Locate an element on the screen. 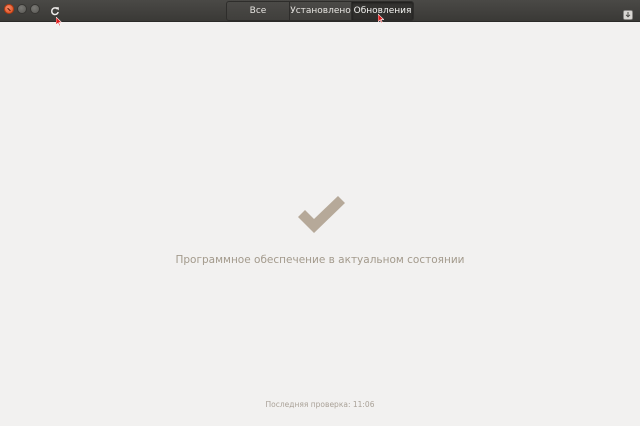 Image resolution: width=640 pixels, height=426 pixels. download-button is located at coordinates (628, 12).